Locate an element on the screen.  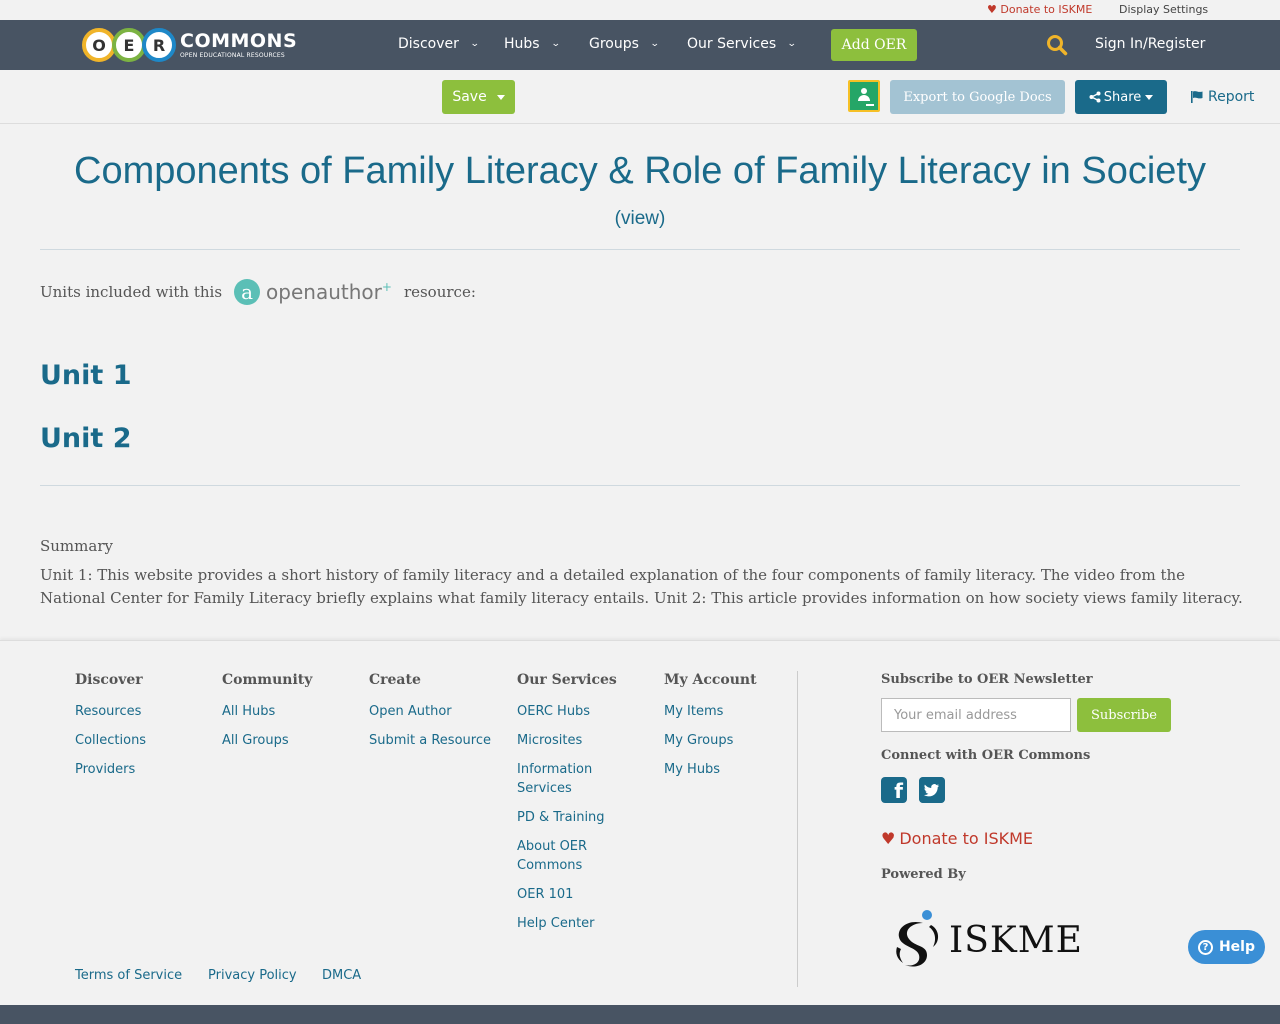
footer-link: My Hubs is located at coordinates (724, 769).